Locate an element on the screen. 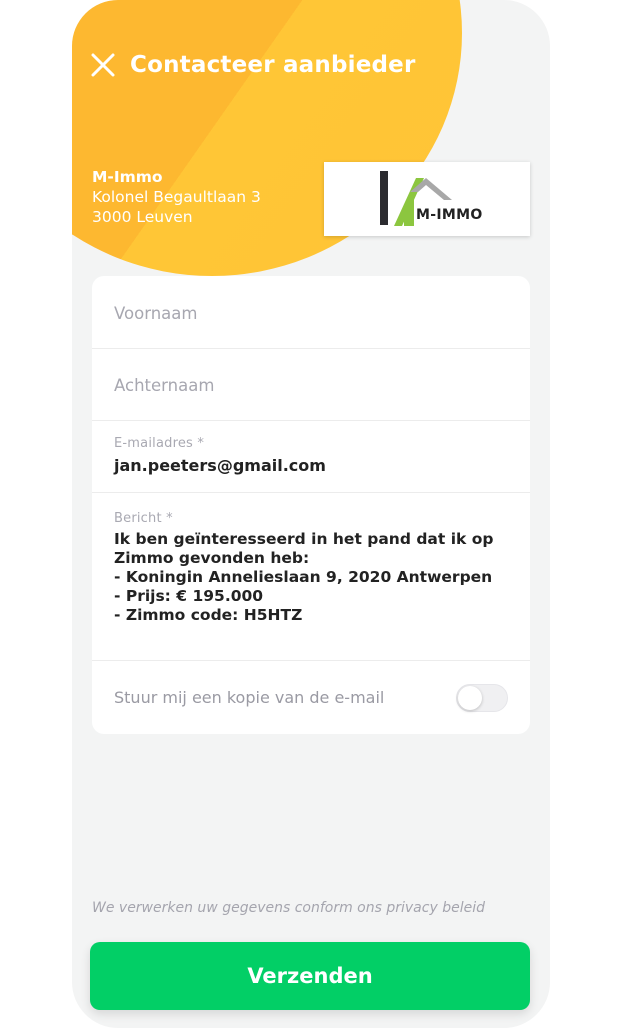 The height and width of the screenshot is (1028, 622). agency-info: M-Immo Kolonel Begaultlaan 3 3000 Leuven is located at coordinates (176, 197).